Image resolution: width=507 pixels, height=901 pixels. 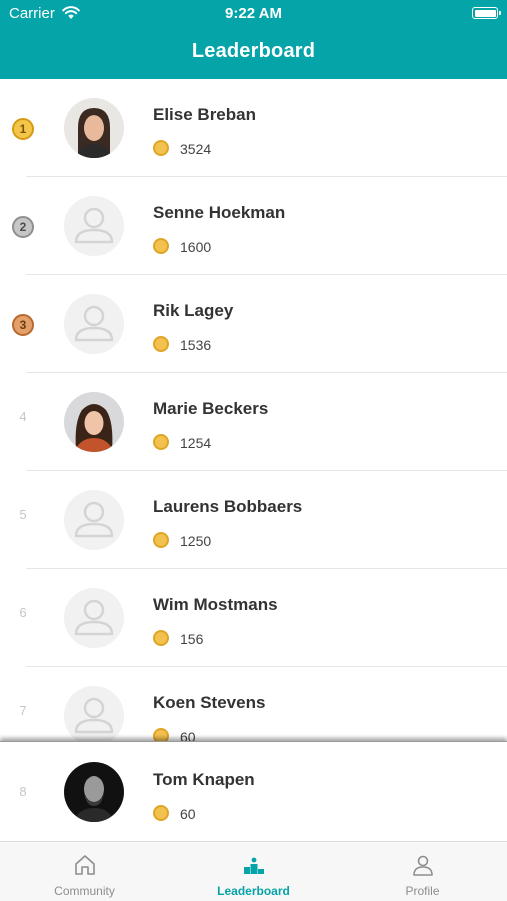 I want to click on player-points: 1254, so click(x=196, y=443).